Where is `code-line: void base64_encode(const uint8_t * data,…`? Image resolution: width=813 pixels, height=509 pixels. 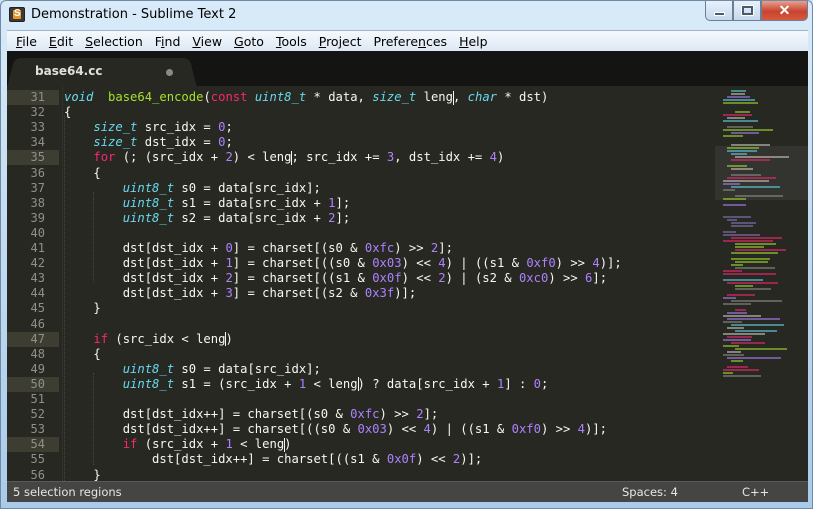 code-line: void base64_encode(const uint8_t * data,… is located at coordinates (306, 97).